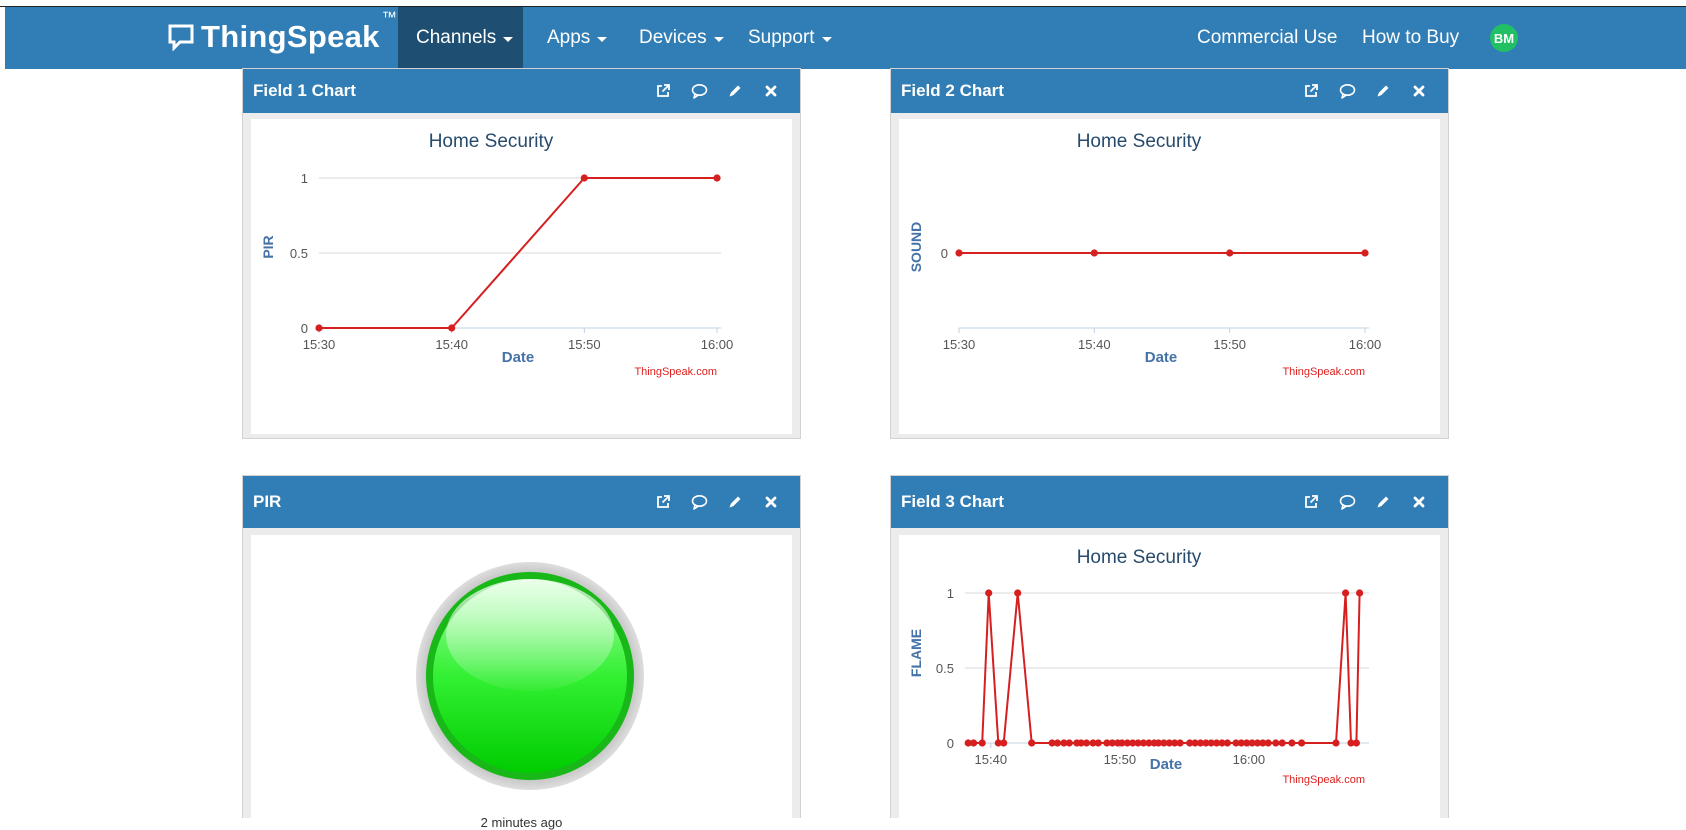  I want to click on lamp-area: 2 minutes ago, so click(521, 682).